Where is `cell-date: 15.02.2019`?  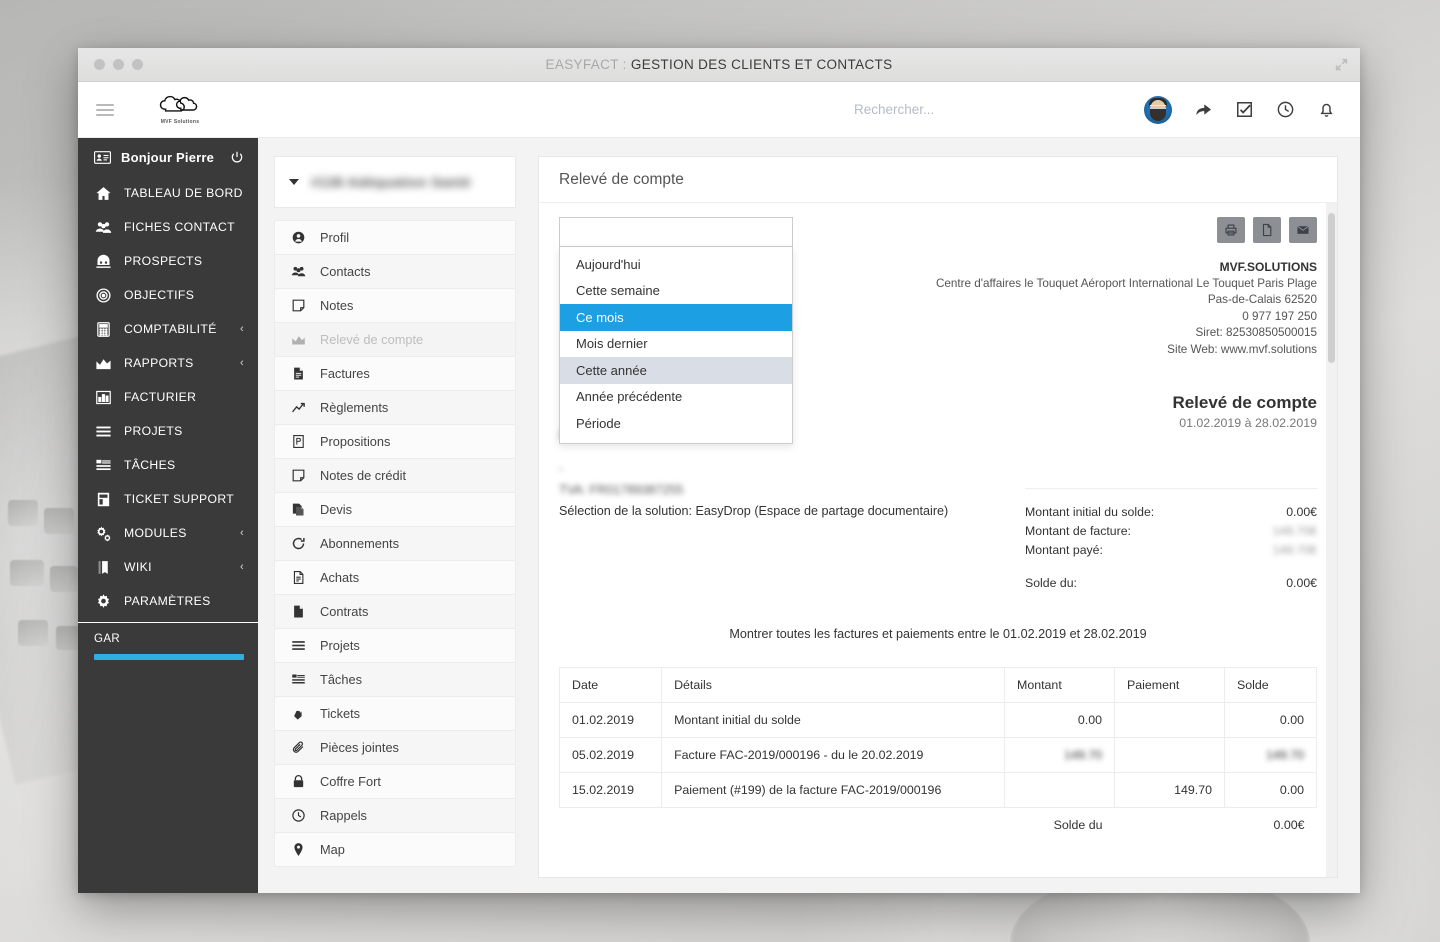 cell-date: 15.02.2019 is located at coordinates (610, 789).